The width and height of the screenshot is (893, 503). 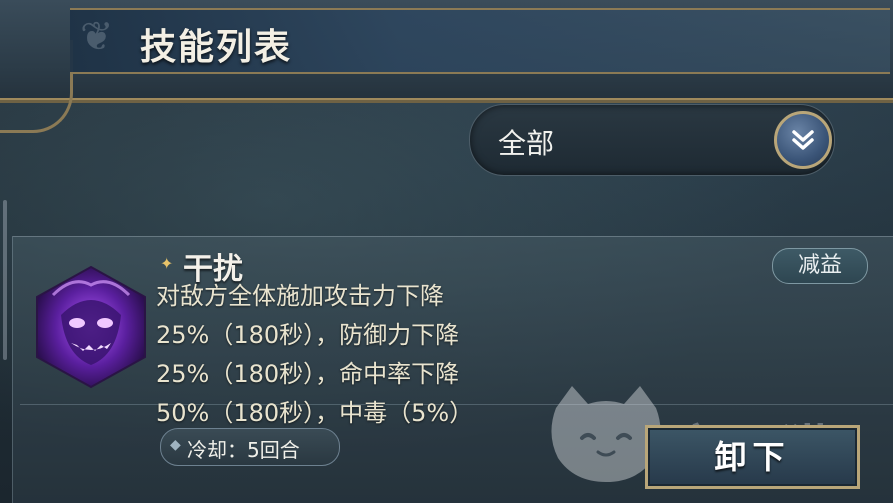 What do you see at coordinates (820, 266) in the screenshot?
I see `skill-type-badge: 减益` at bounding box center [820, 266].